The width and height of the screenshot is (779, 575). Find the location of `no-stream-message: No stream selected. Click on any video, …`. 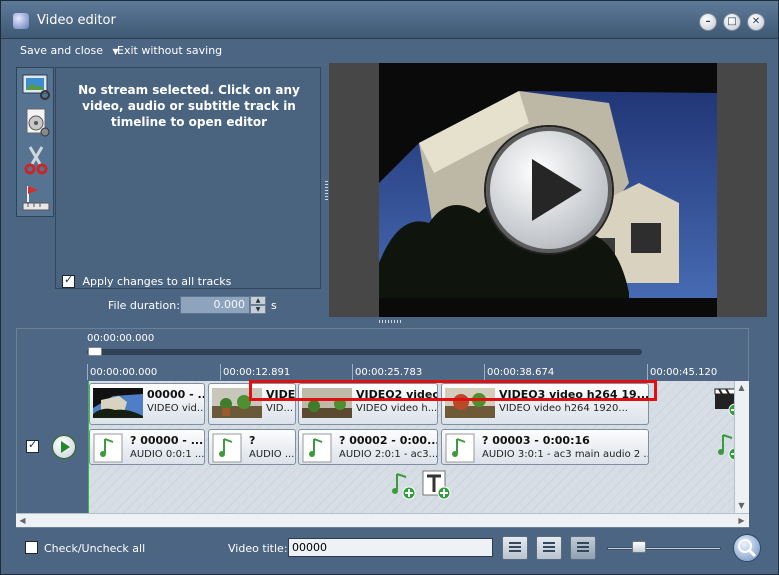

no-stream-message: No stream selected. Click on any video, … is located at coordinates (189, 106).